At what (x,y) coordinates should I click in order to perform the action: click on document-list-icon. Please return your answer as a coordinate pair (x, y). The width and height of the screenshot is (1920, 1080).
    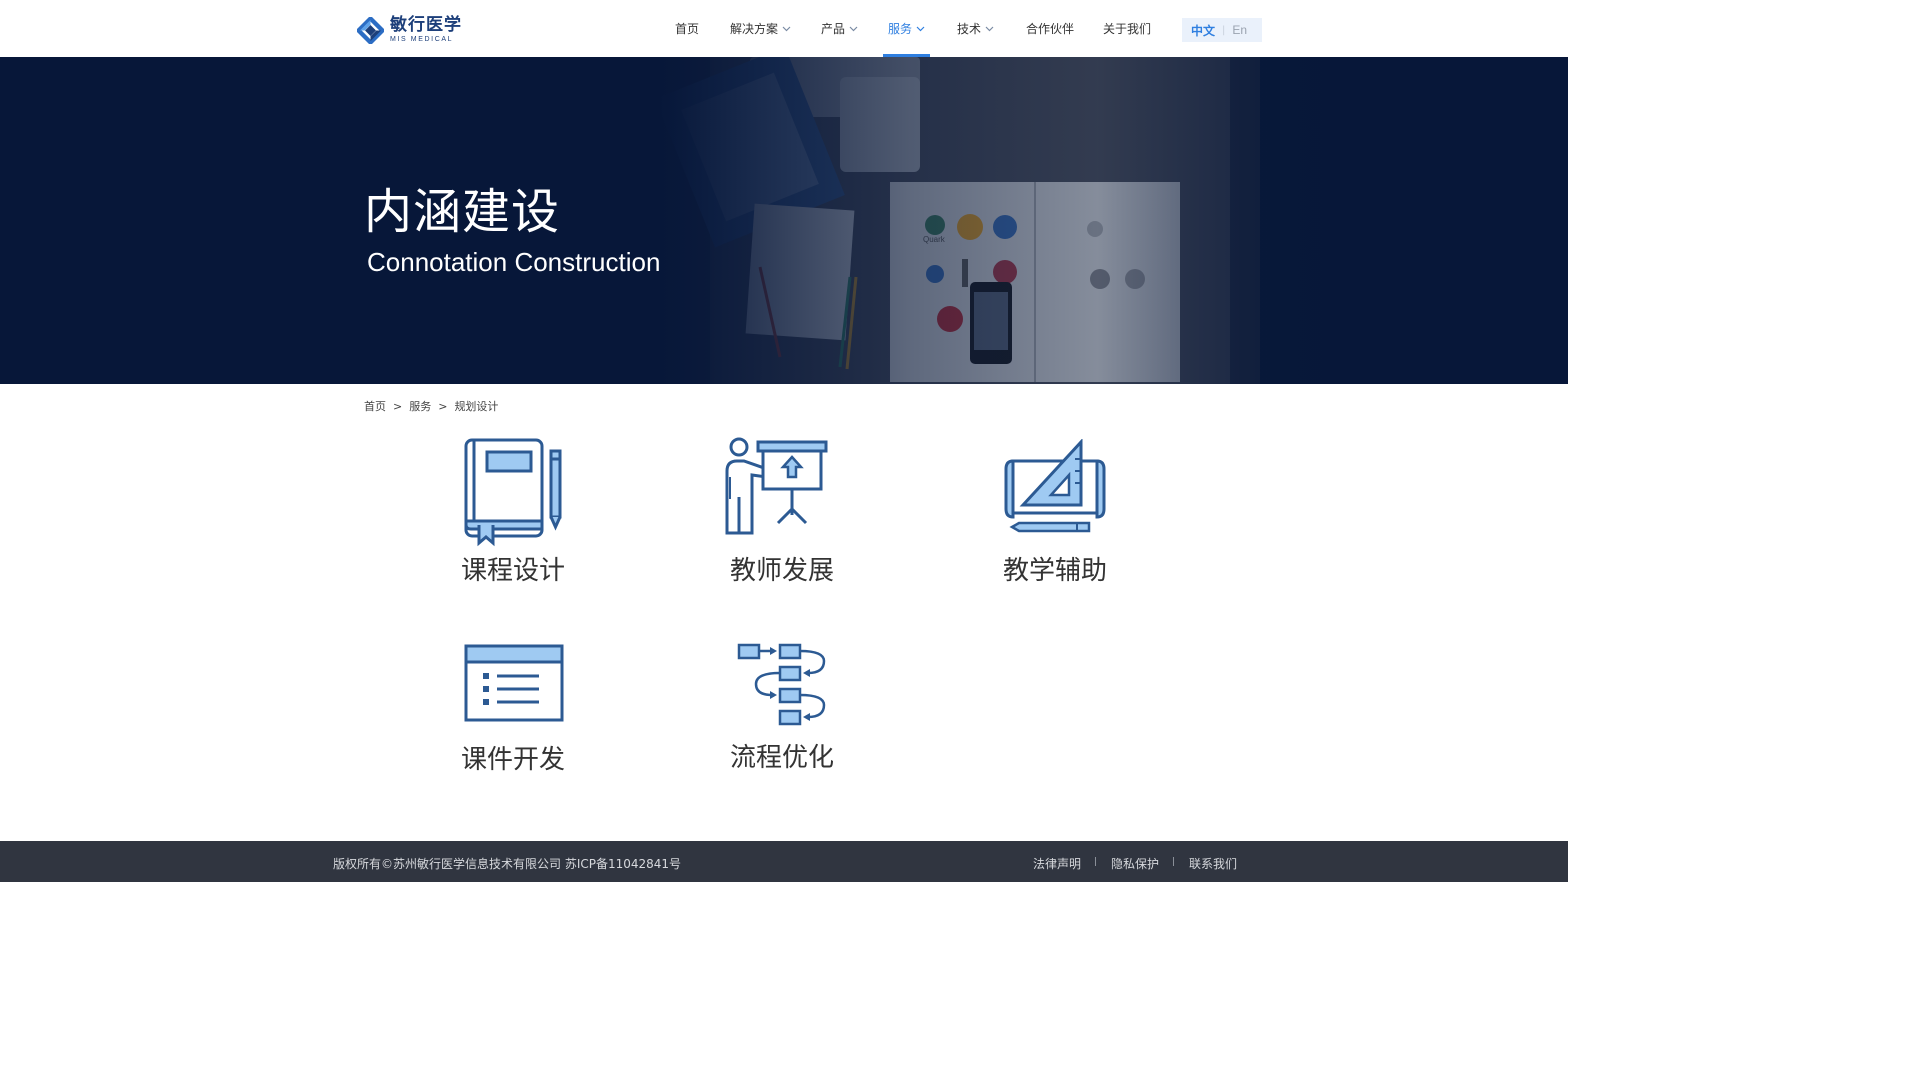
    Looking at the image, I should click on (514, 683).